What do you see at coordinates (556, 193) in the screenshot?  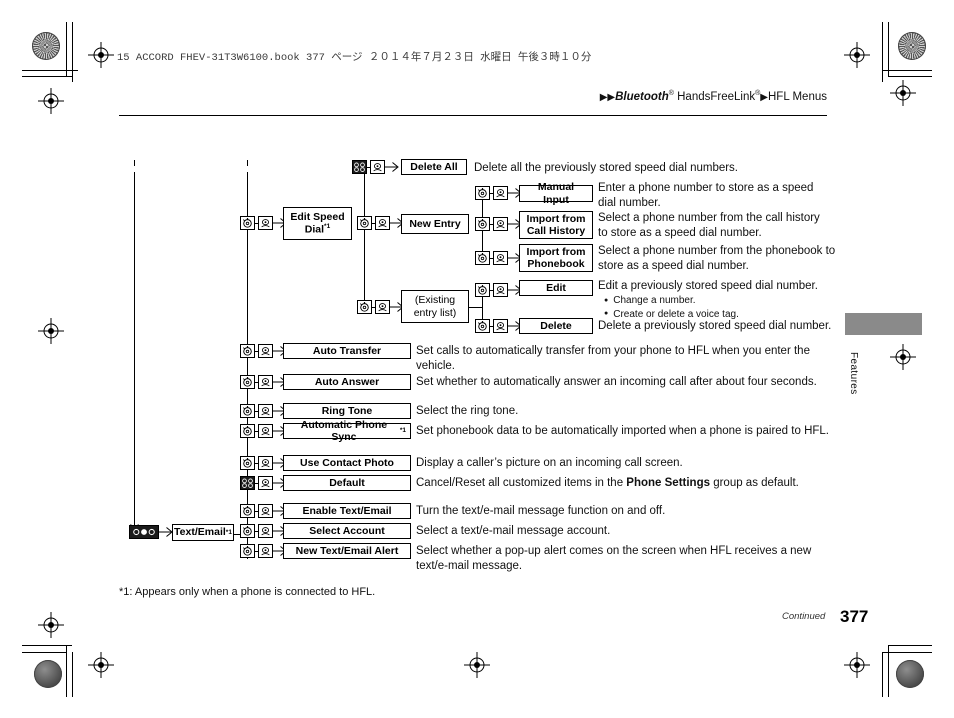 I see `node-manual-input: Manual Input` at bounding box center [556, 193].